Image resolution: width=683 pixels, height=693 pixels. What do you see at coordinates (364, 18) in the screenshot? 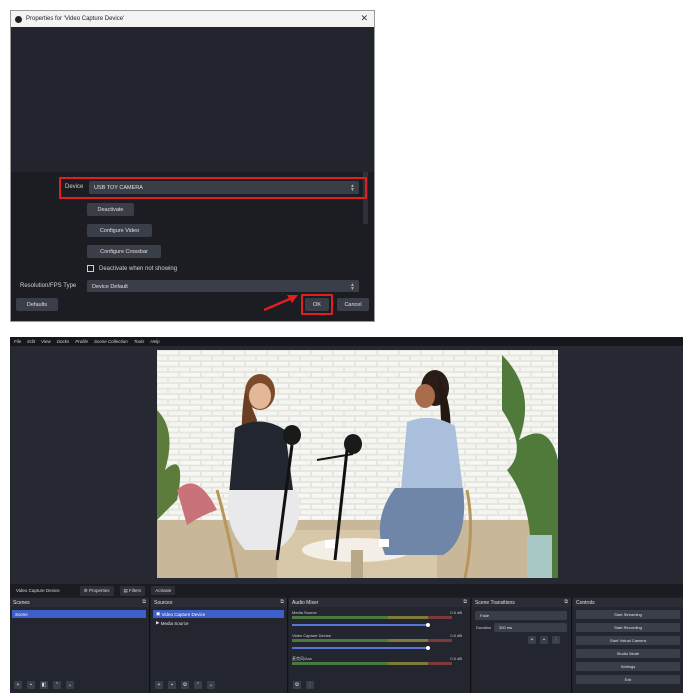
I see `close-icon: ✕` at bounding box center [364, 18].